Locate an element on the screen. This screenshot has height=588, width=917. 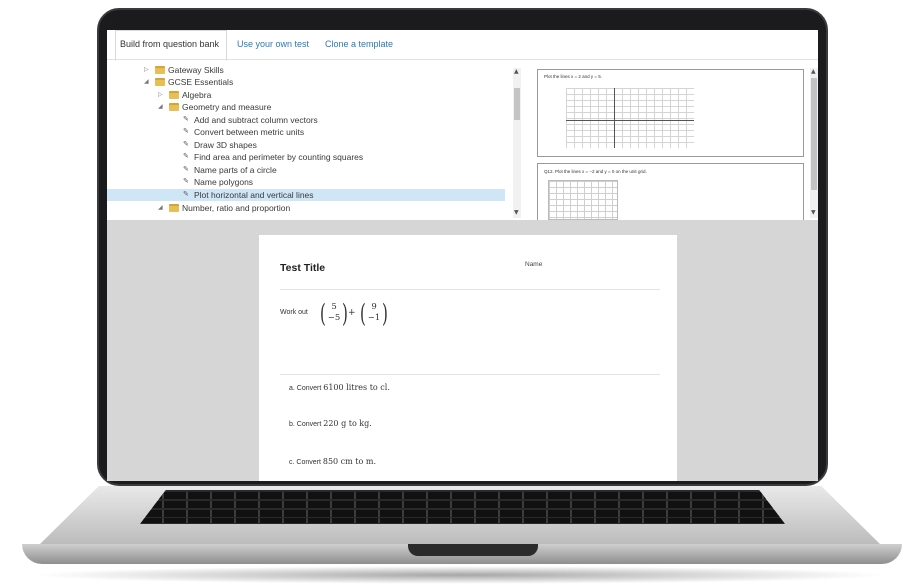
tree-item-label: Convert between metric units is located at coordinates (249, 132).